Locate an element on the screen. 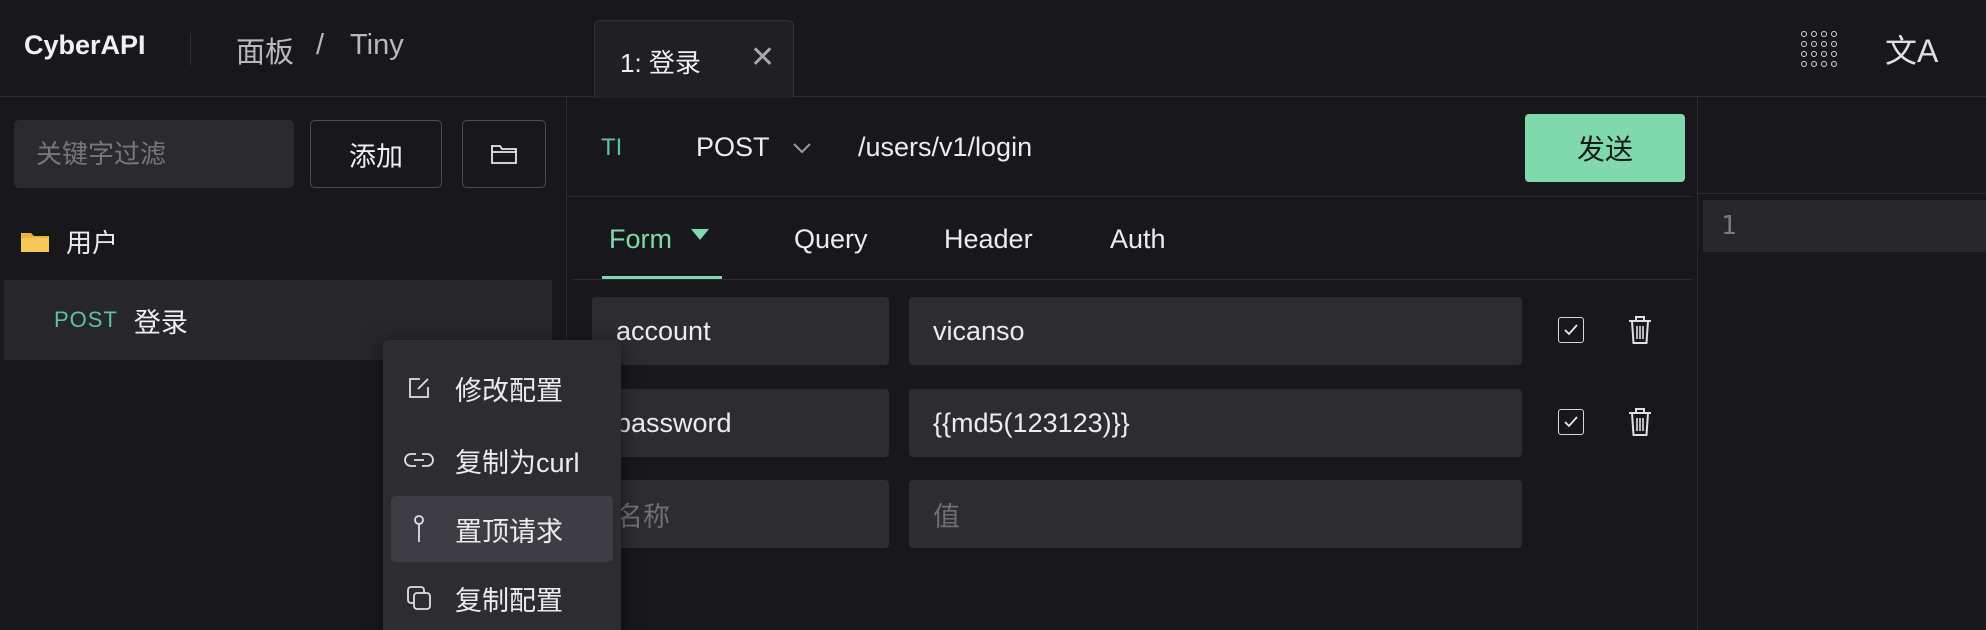 The width and height of the screenshot is (1986, 630). tab-label: 1: 登录 is located at coordinates (660, 63).